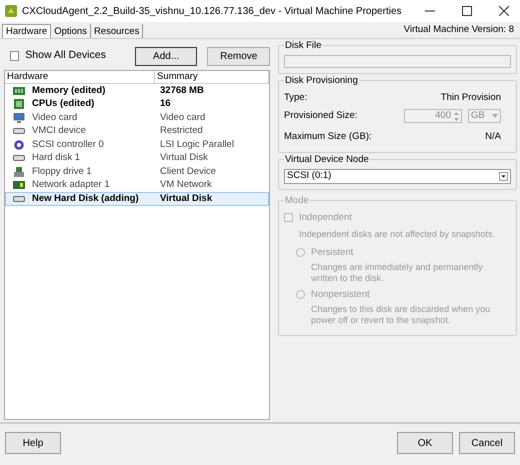  What do you see at coordinates (19, 145) in the screenshot?
I see `controller-disc-icon` at bounding box center [19, 145].